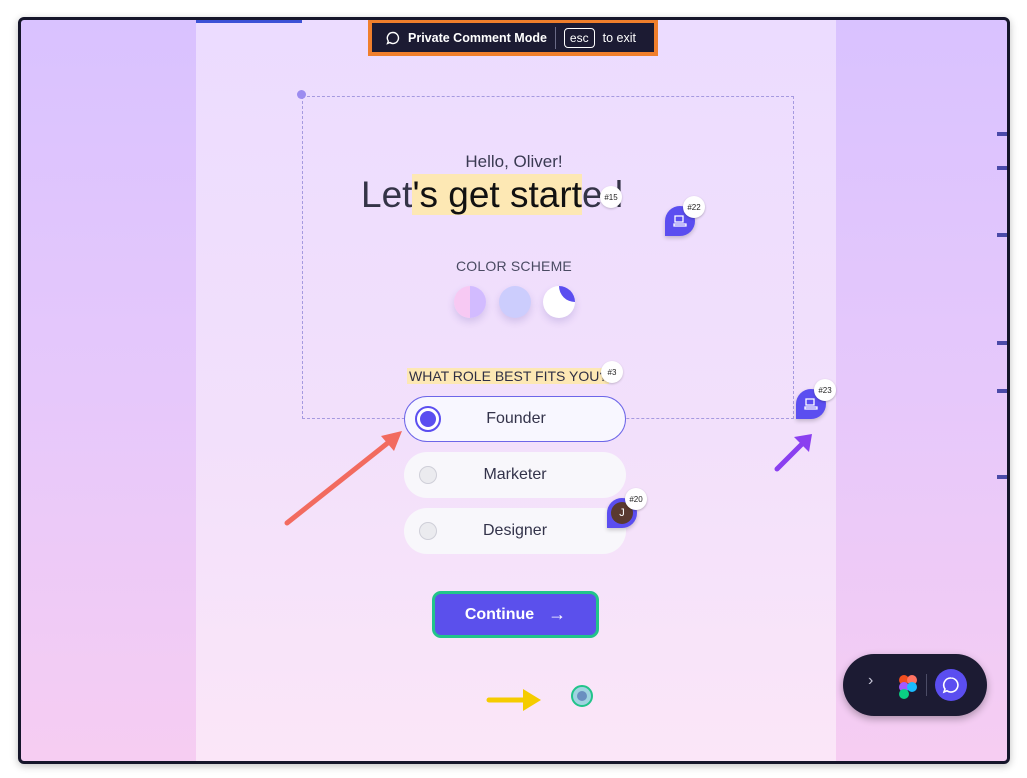 This screenshot has width=1027, height=778. I want to click on color-swatch-lavender, so click(515, 302).